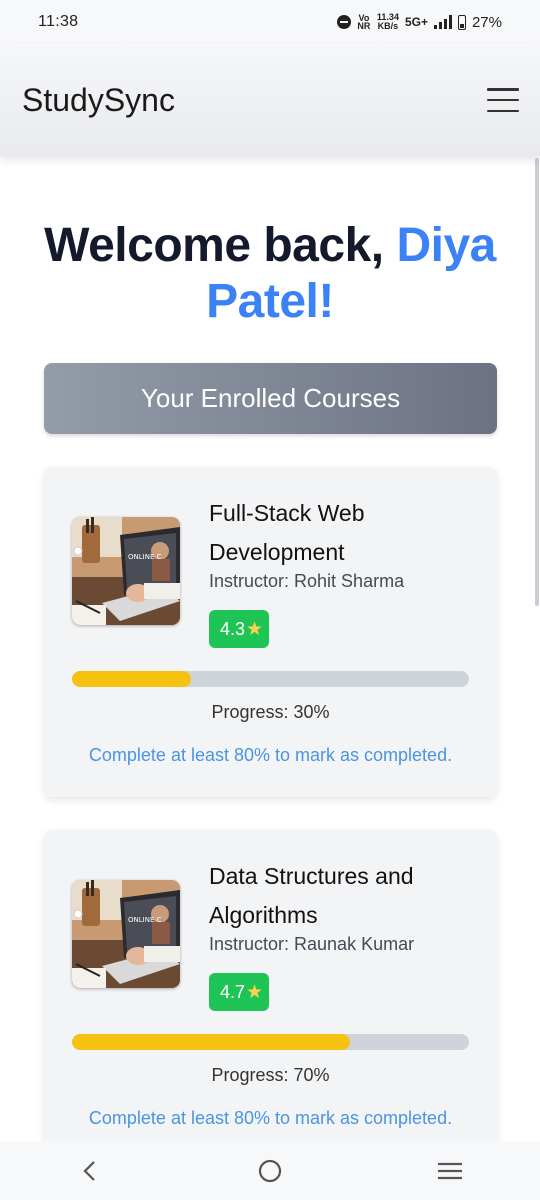  Describe the element at coordinates (270, 274) in the screenshot. I see `welcome-heading: Welcome back, Diya Patel!` at that location.